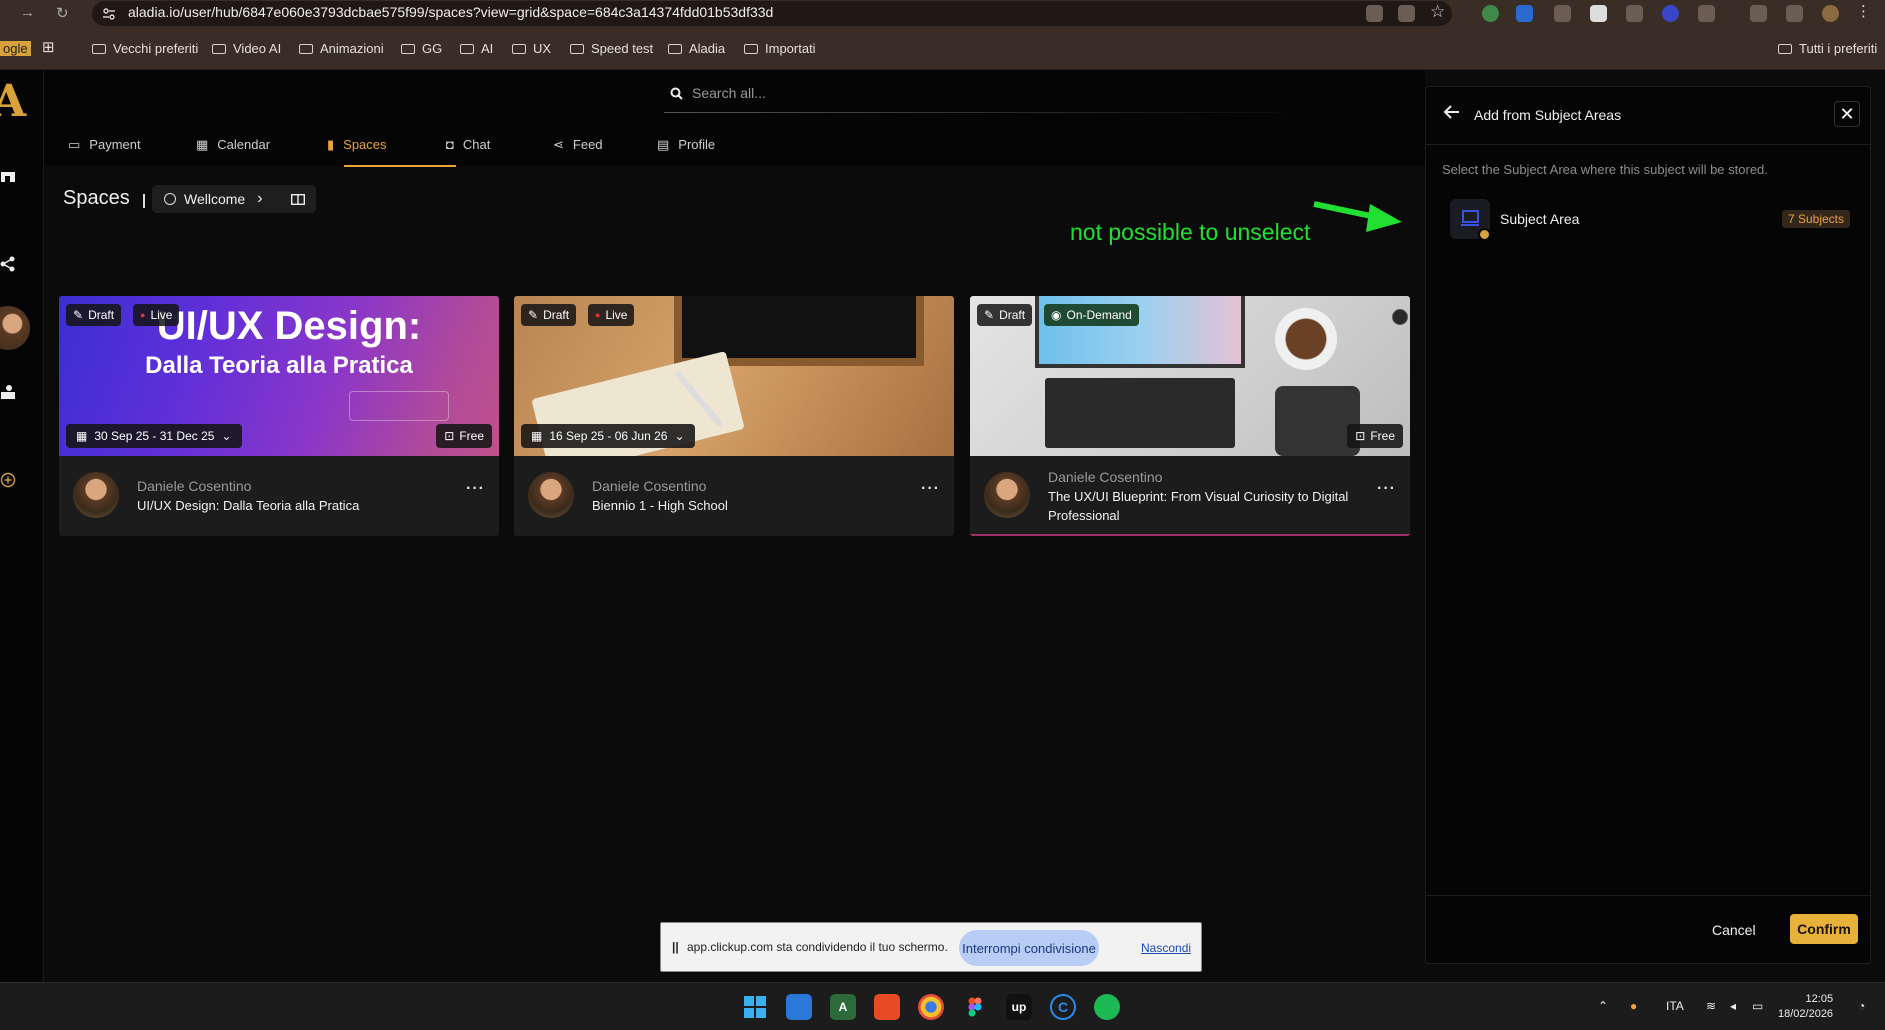 The image size is (1885, 1030). I want to click on stop-sharing-button: Interrompi condivisione, so click(1029, 948).